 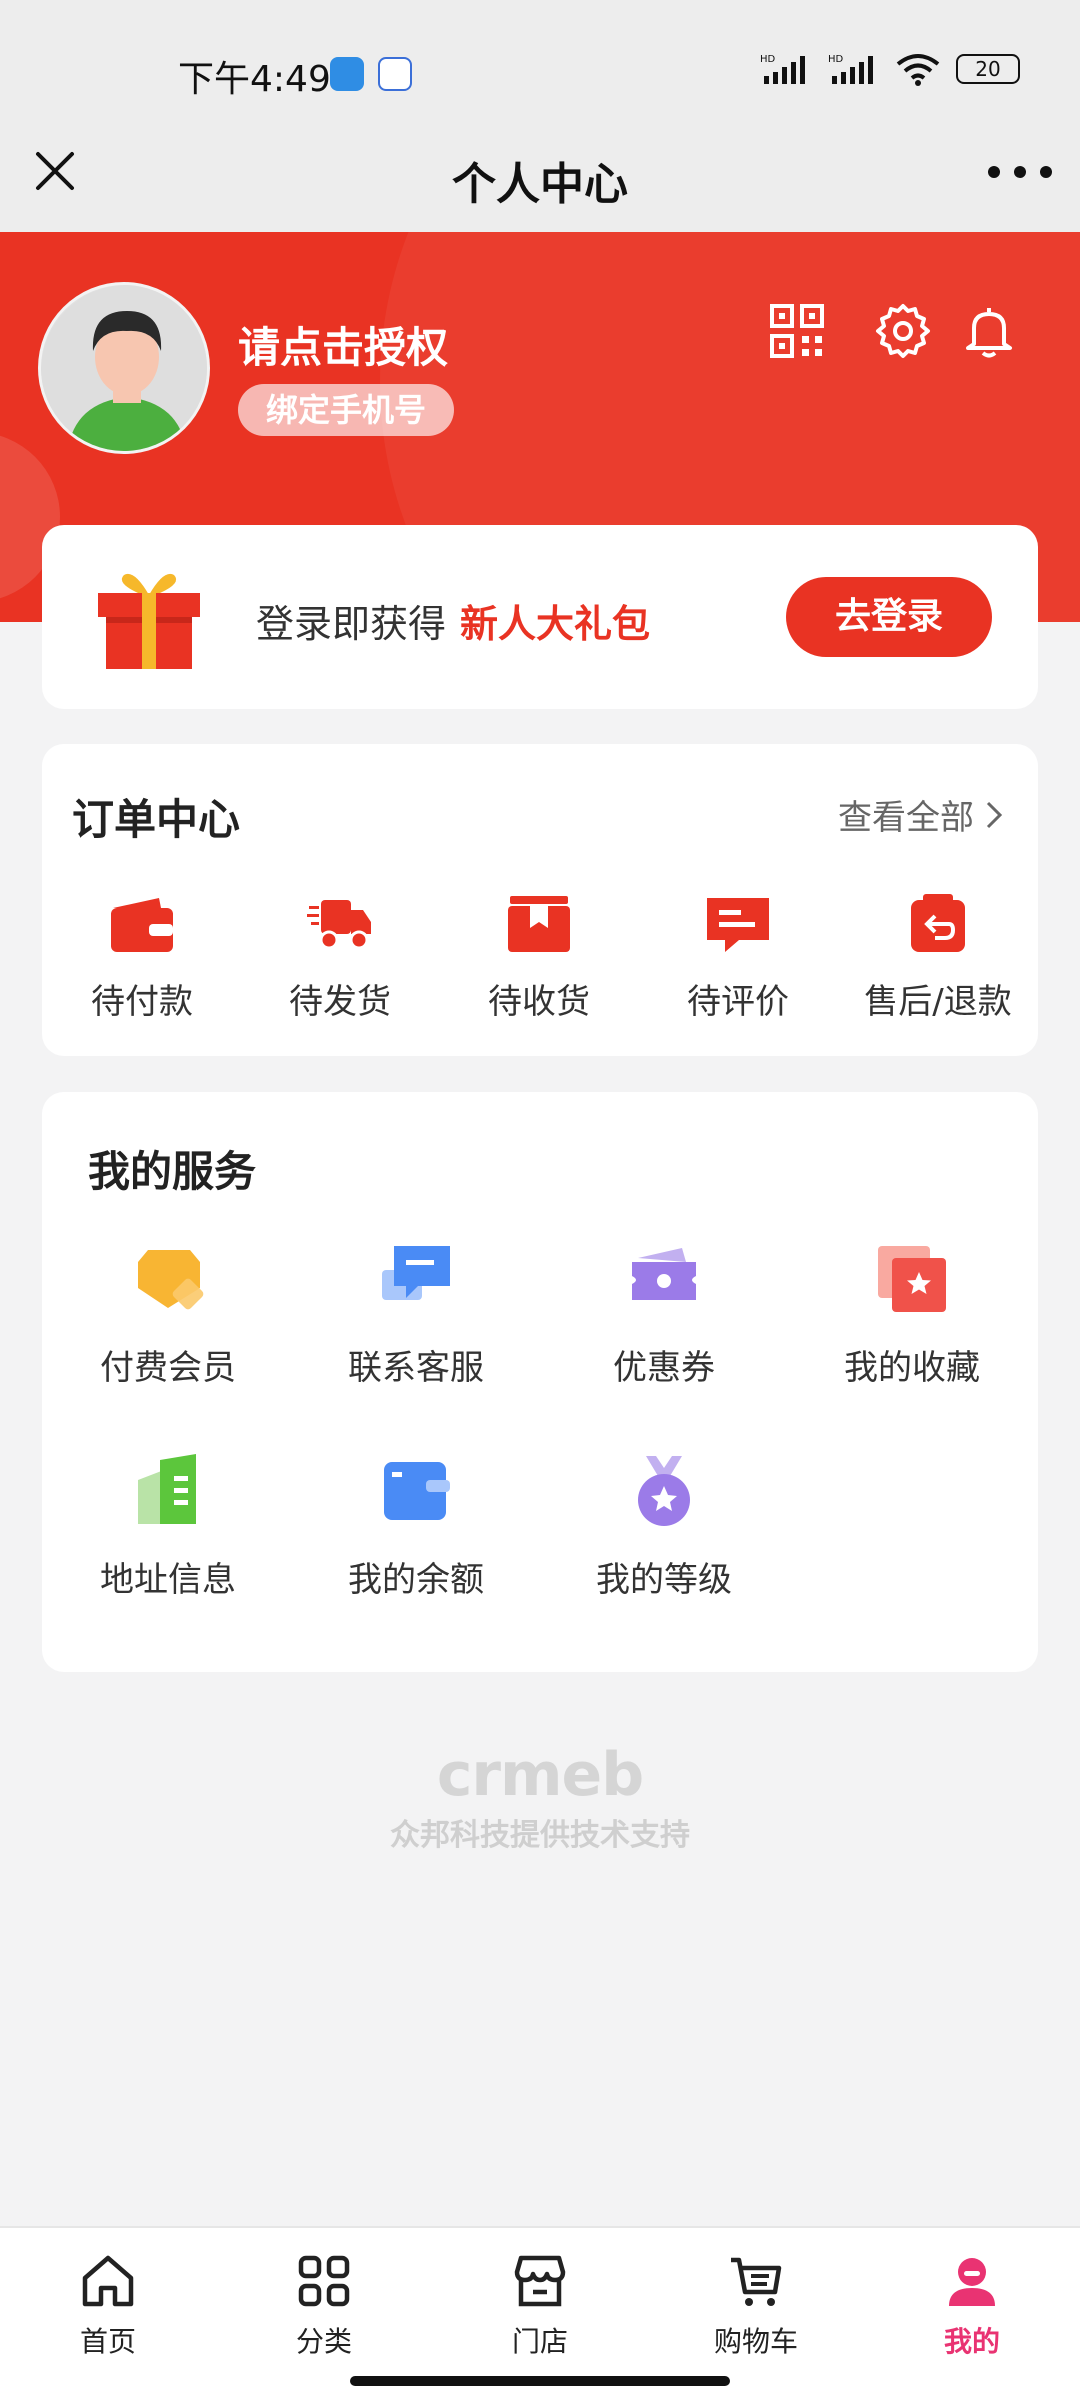 I want to click on order-pending-review: 待评价, so click(x=738, y=958).